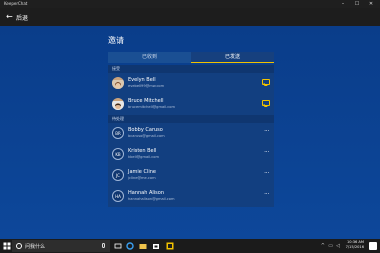 The image size is (380, 253). I want to click on store-icon, so click(156, 246).